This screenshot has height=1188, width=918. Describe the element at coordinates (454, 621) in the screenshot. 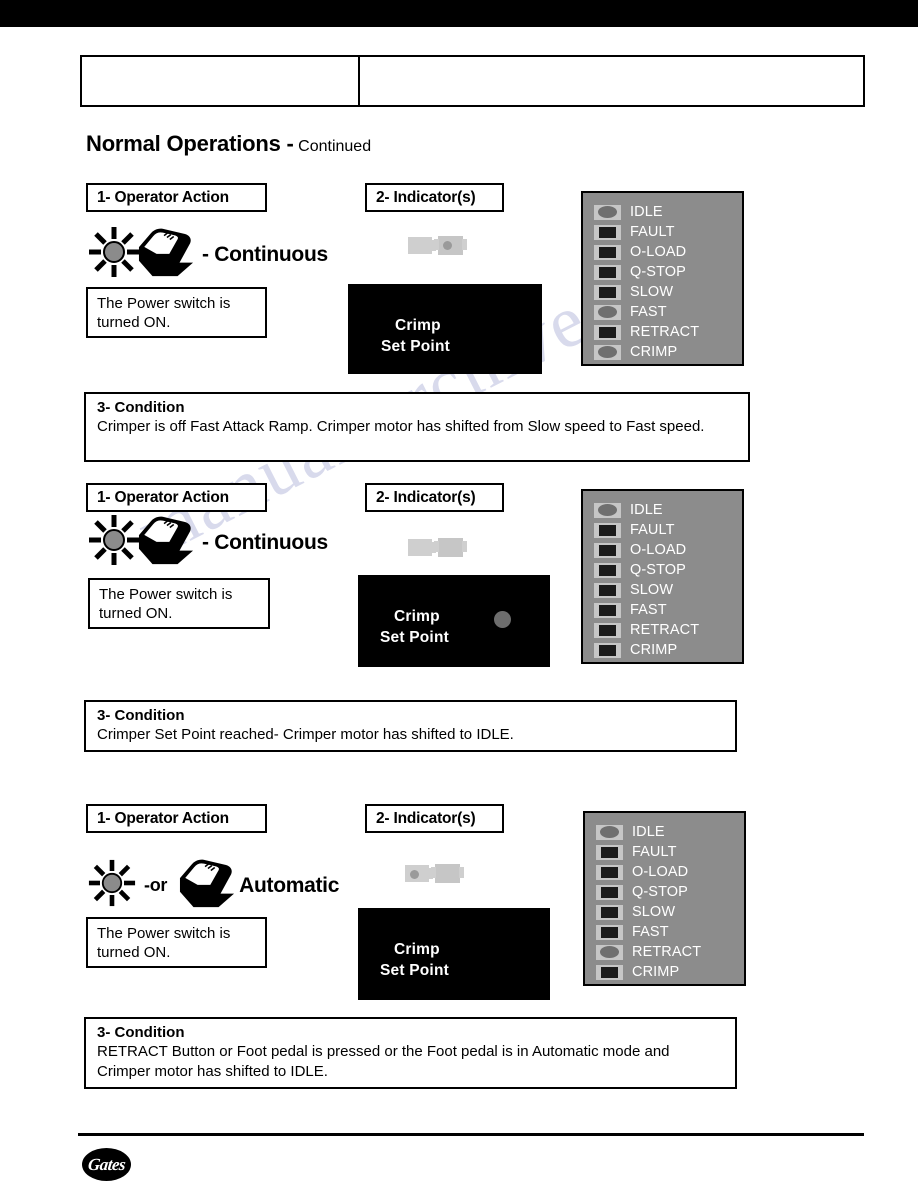

I see `section-2-lcd-display: Crimp Set Point` at that location.